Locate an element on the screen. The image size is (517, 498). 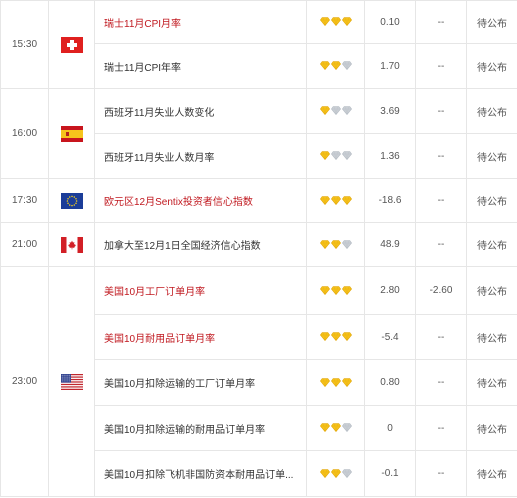
switzerland-flag-icon is located at coordinates (71, 44).